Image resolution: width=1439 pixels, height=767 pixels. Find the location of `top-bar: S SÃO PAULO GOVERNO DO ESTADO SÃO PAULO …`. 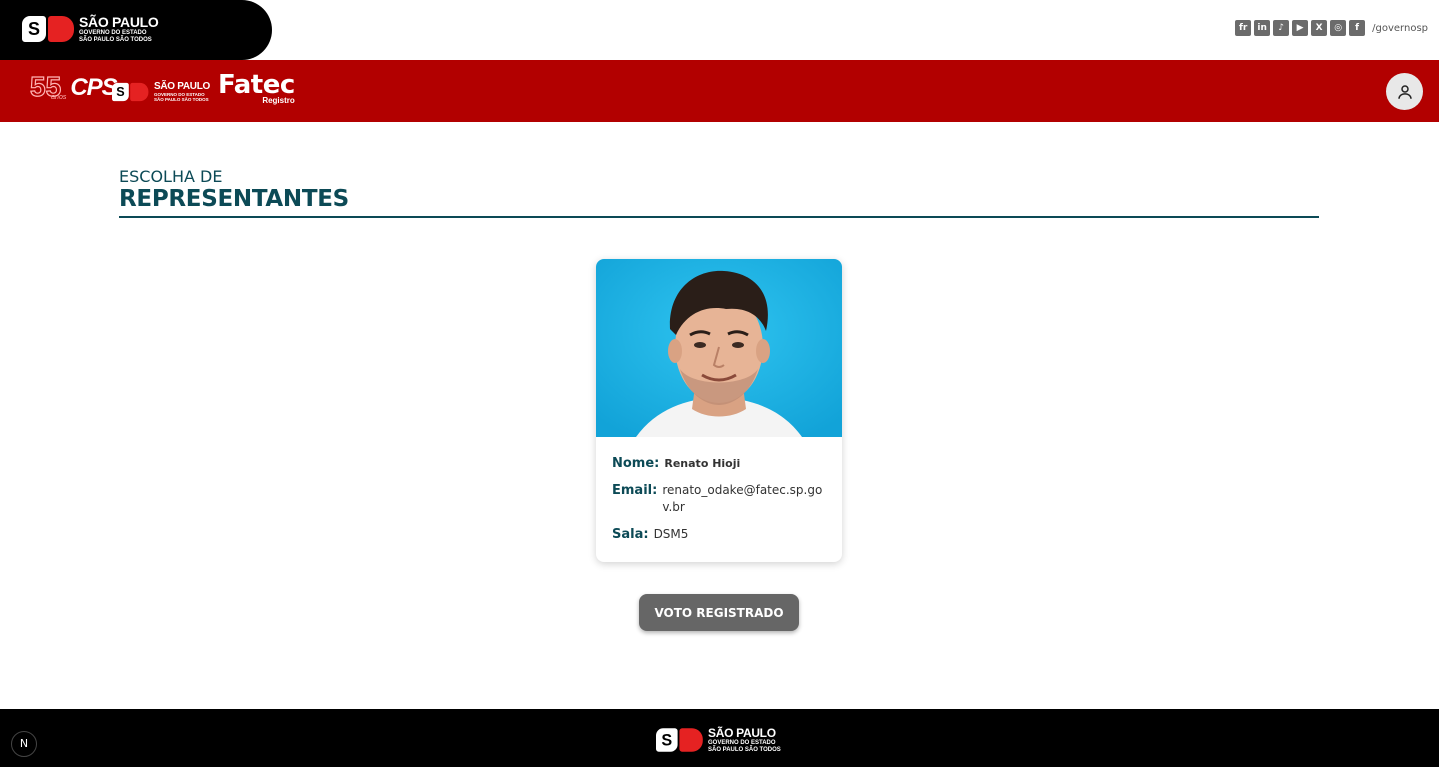

top-bar: S SÃO PAULO GOVERNO DO ESTADO SÃO PAULO … is located at coordinates (719, 30).